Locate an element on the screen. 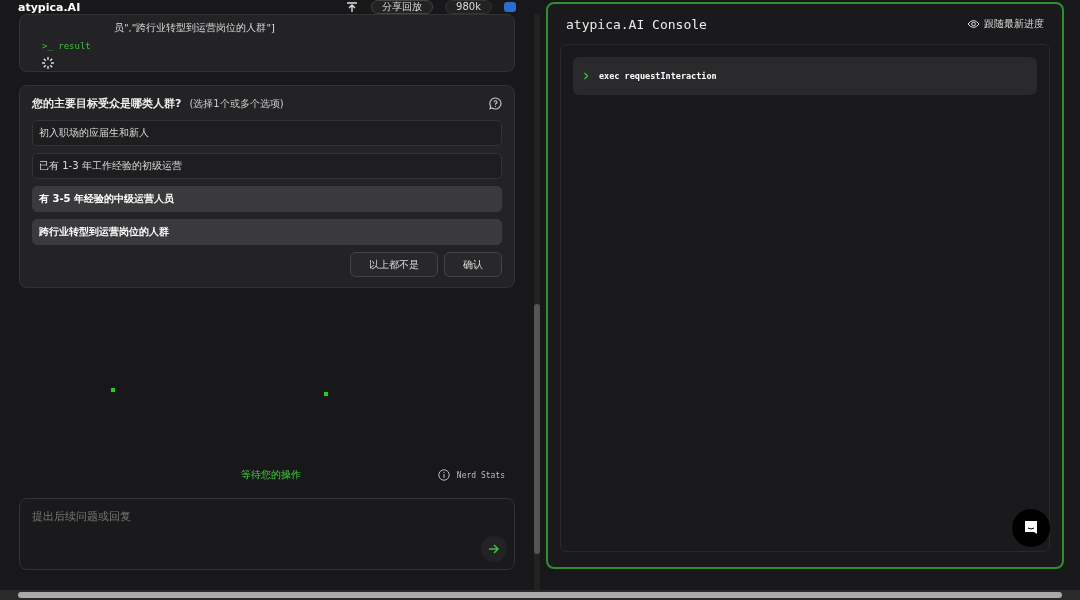  result-label: >_ result is located at coordinates (67, 46).